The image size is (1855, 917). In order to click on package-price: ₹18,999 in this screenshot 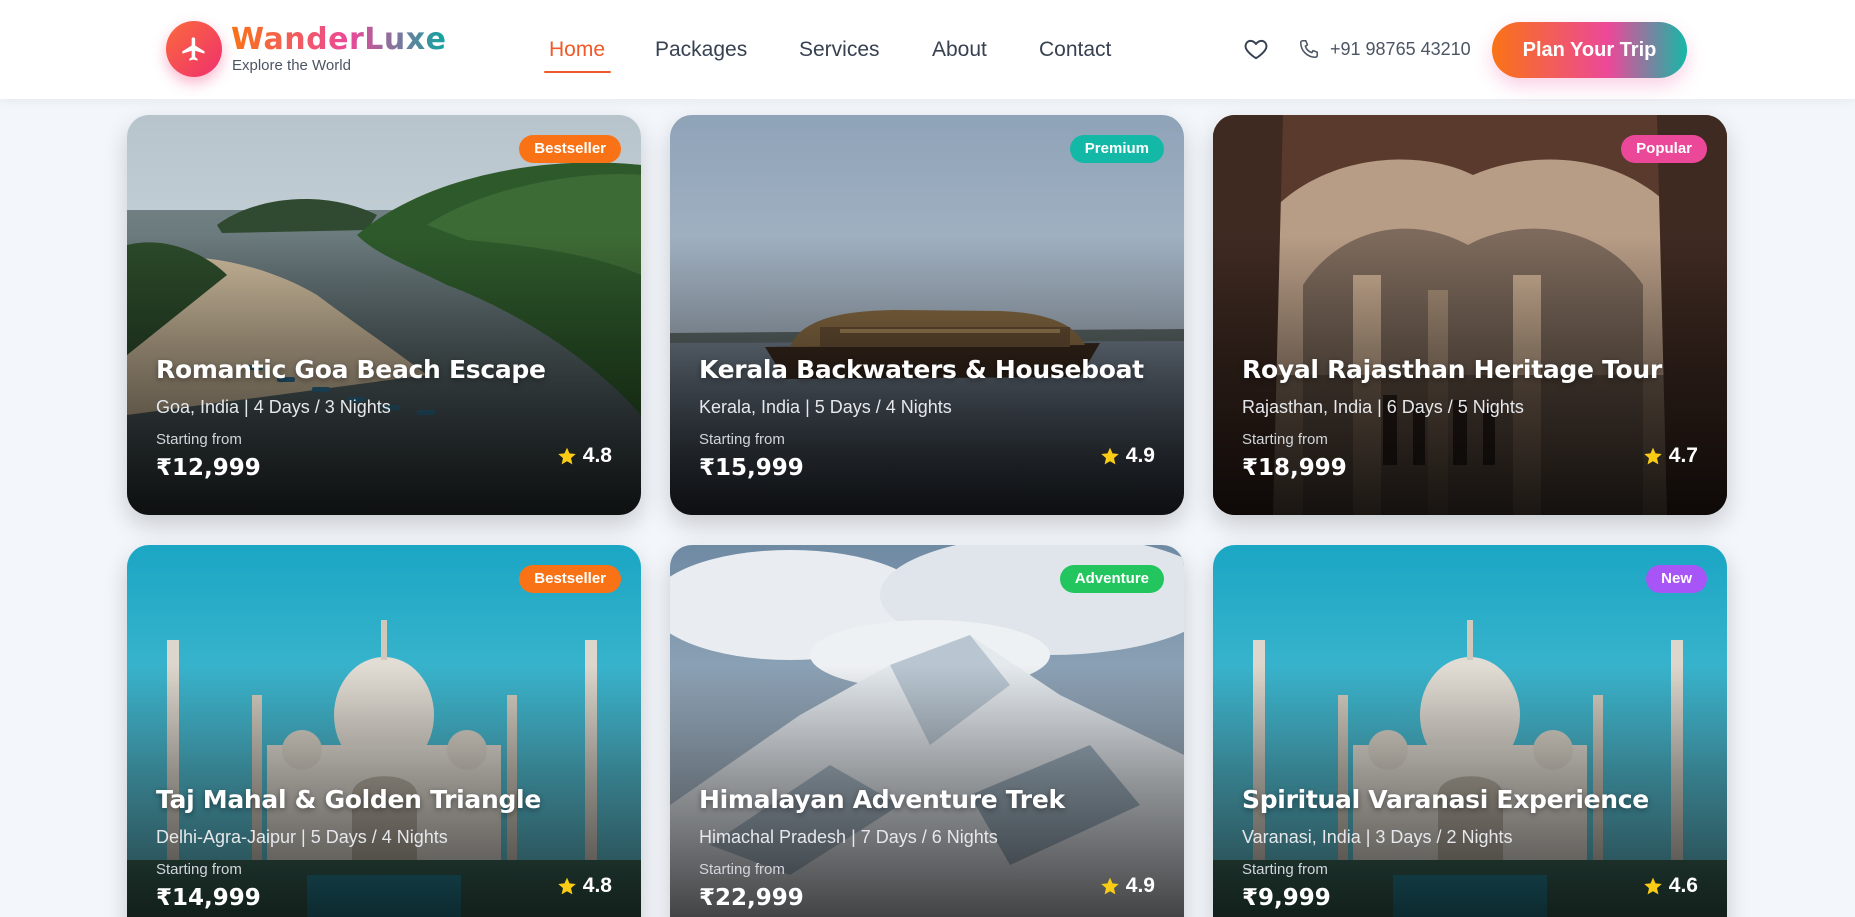, I will do `click(1294, 468)`.